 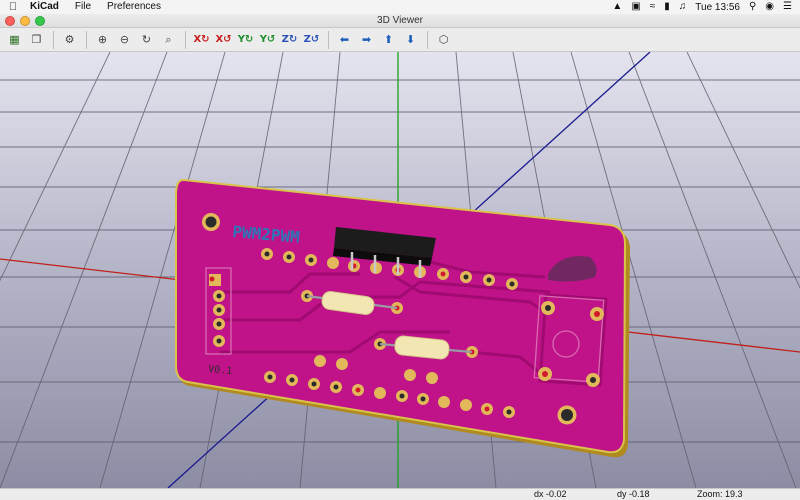 What do you see at coordinates (14, 40) in the screenshot?
I see `render-board-icon: ▦` at bounding box center [14, 40].